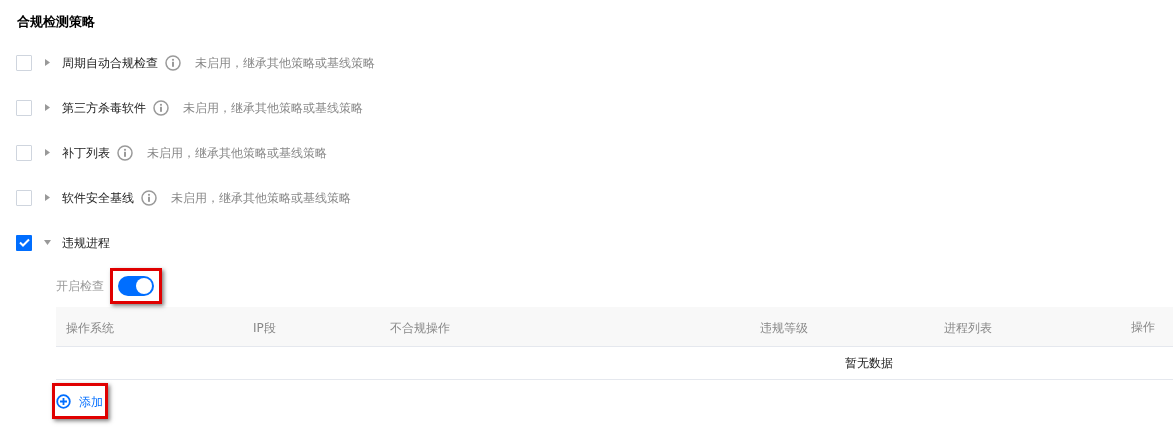 Image resolution: width=1173 pixels, height=427 pixels. I want to click on column-header: 违规等级, so click(784, 327).